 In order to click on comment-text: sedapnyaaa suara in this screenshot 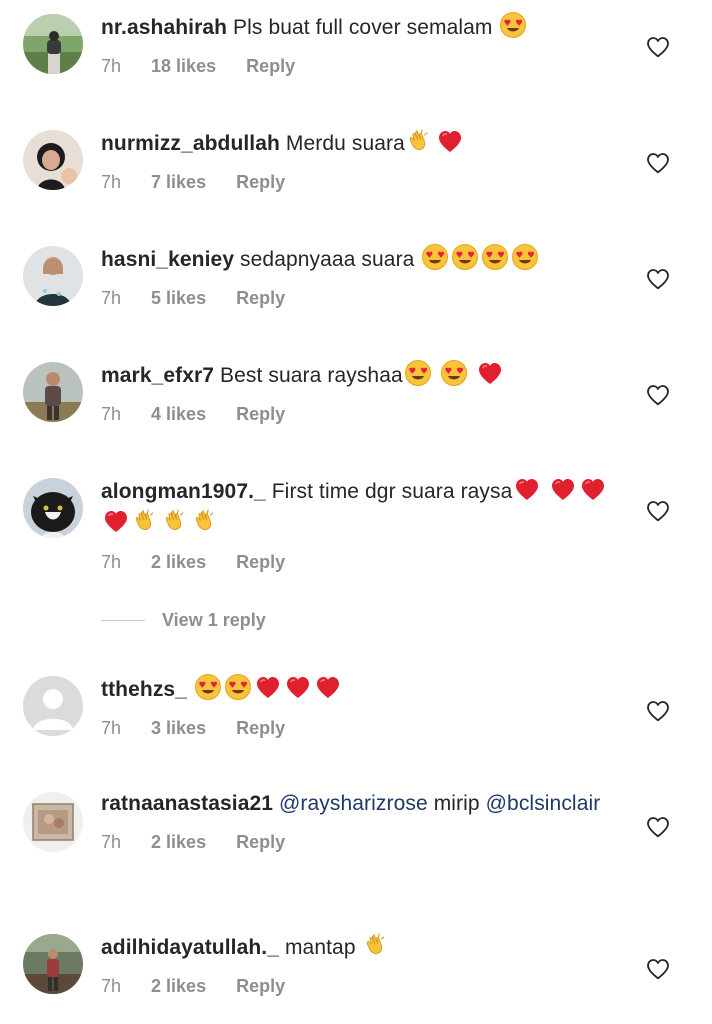, I will do `click(327, 259)`.